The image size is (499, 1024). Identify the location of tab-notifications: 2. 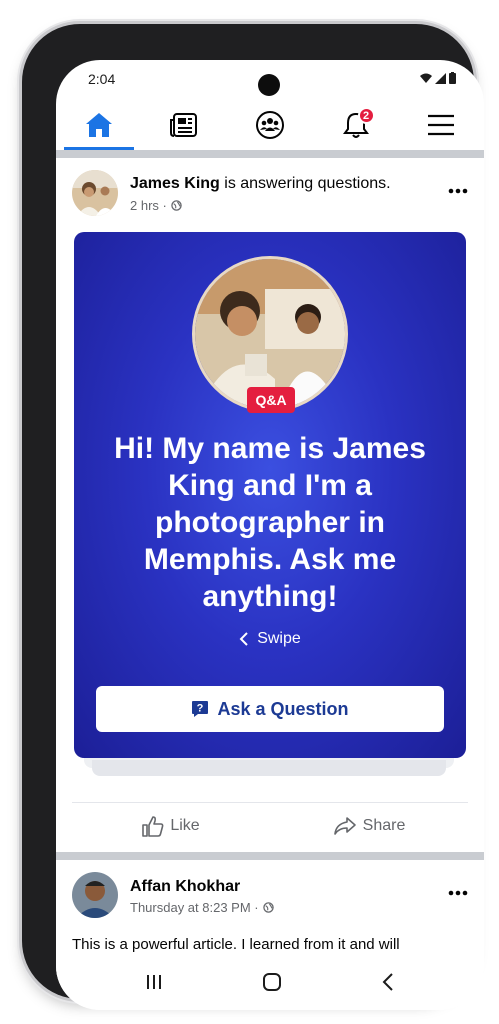
(356, 125).